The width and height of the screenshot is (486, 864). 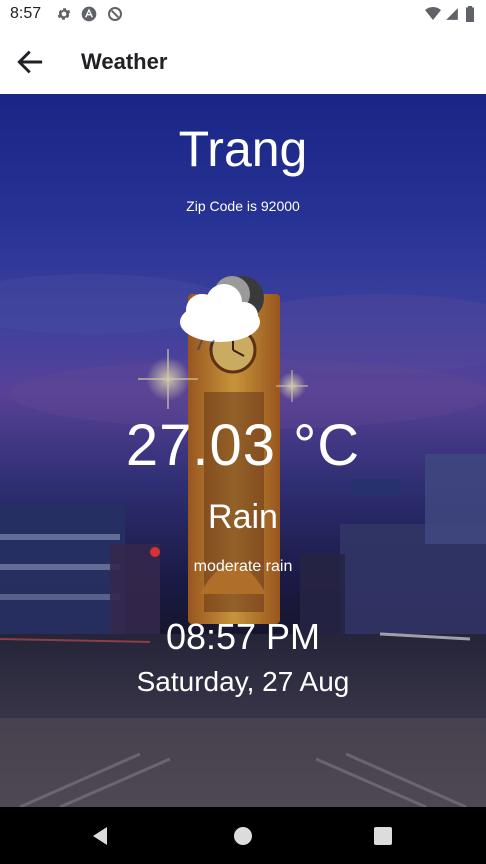 What do you see at coordinates (243, 517) in the screenshot?
I see `weather-condition: Rain` at bounding box center [243, 517].